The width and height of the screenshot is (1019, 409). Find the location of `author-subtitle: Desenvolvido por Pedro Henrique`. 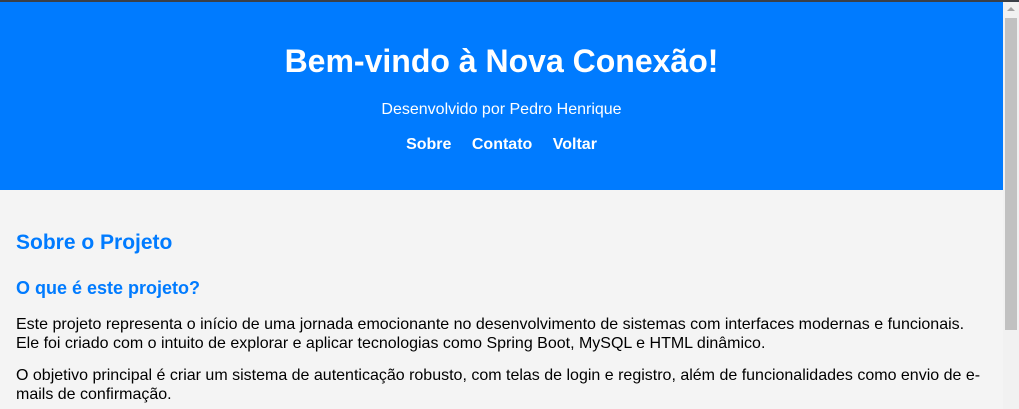

author-subtitle: Desenvolvido por Pedro Henrique is located at coordinates (501, 109).